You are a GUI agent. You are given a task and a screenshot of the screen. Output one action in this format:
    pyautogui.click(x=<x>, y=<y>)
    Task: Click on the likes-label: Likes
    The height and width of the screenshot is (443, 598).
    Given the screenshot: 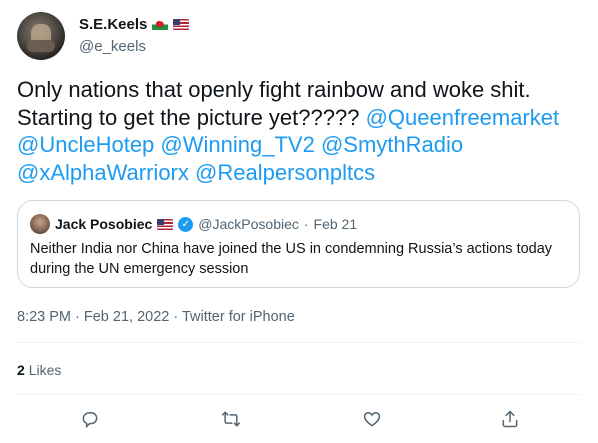 What is the action you would take?
    pyautogui.click(x=45, y=370)
    